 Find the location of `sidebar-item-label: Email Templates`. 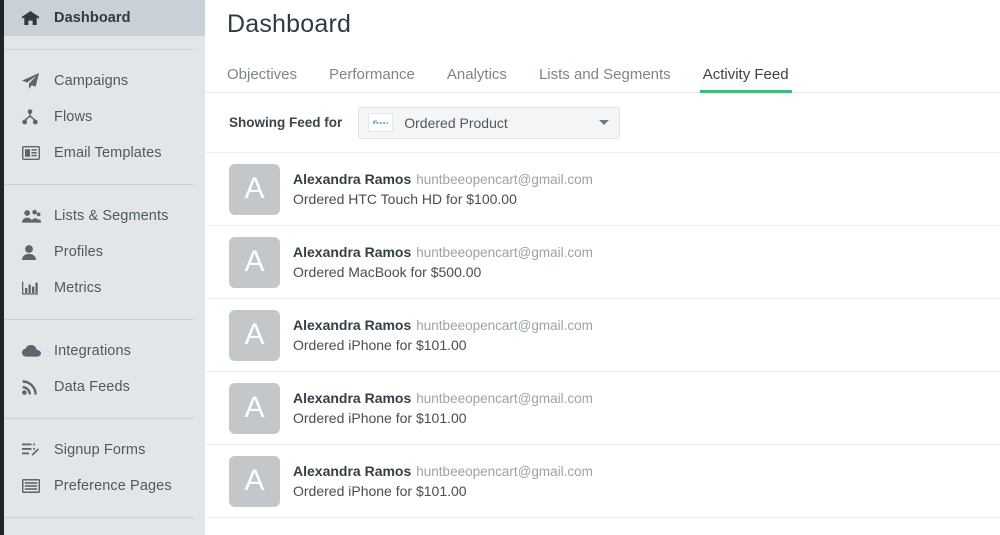

sidebar-item-label: Email Templates is located at coordinates (108, 152).